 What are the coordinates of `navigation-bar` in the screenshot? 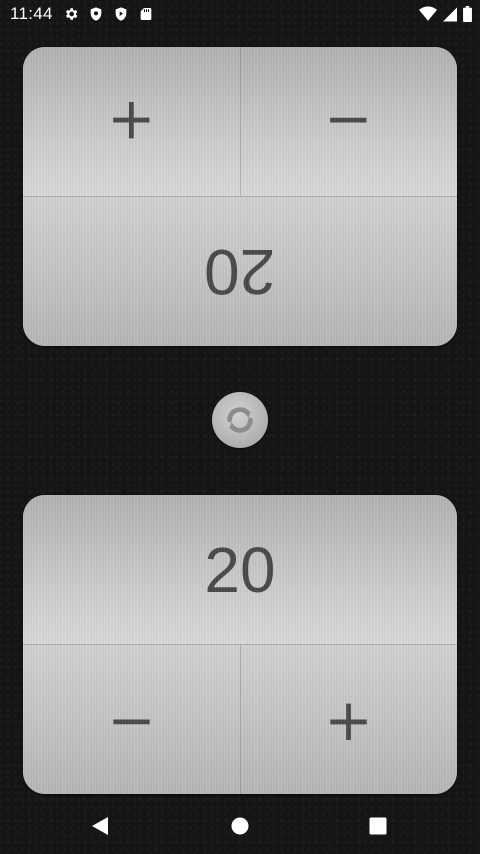 It's located at (240, 826).